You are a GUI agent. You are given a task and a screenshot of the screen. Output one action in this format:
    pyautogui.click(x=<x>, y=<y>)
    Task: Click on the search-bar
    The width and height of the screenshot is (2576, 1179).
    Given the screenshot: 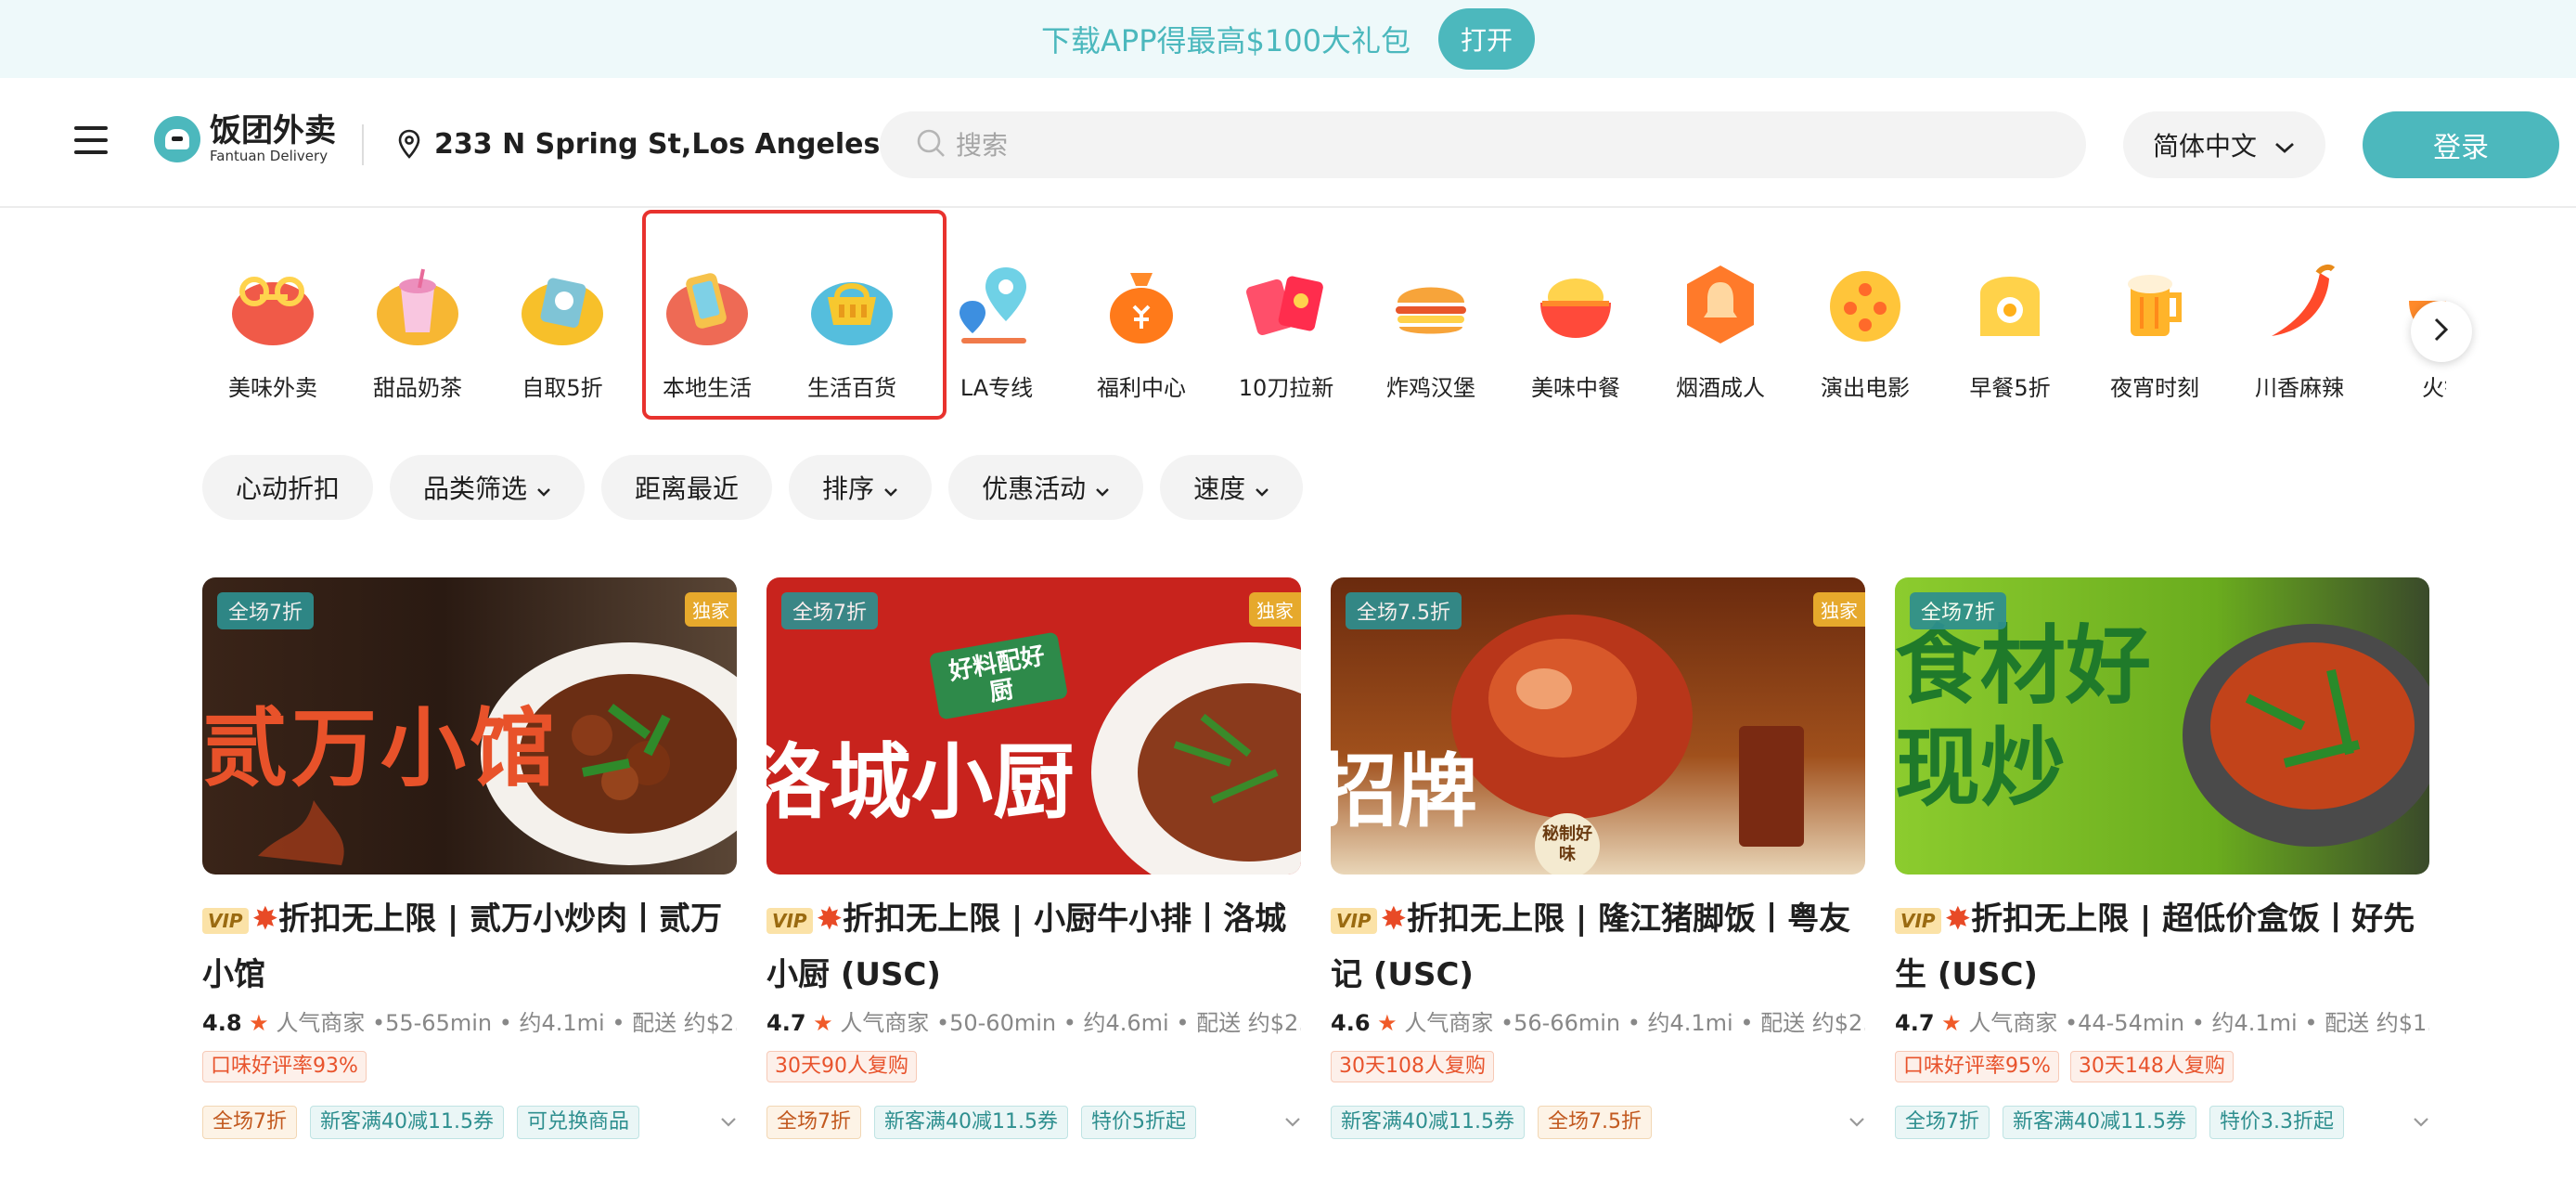 What is the action you would take?
    pyautogui.click(x=1483, y=144)
    